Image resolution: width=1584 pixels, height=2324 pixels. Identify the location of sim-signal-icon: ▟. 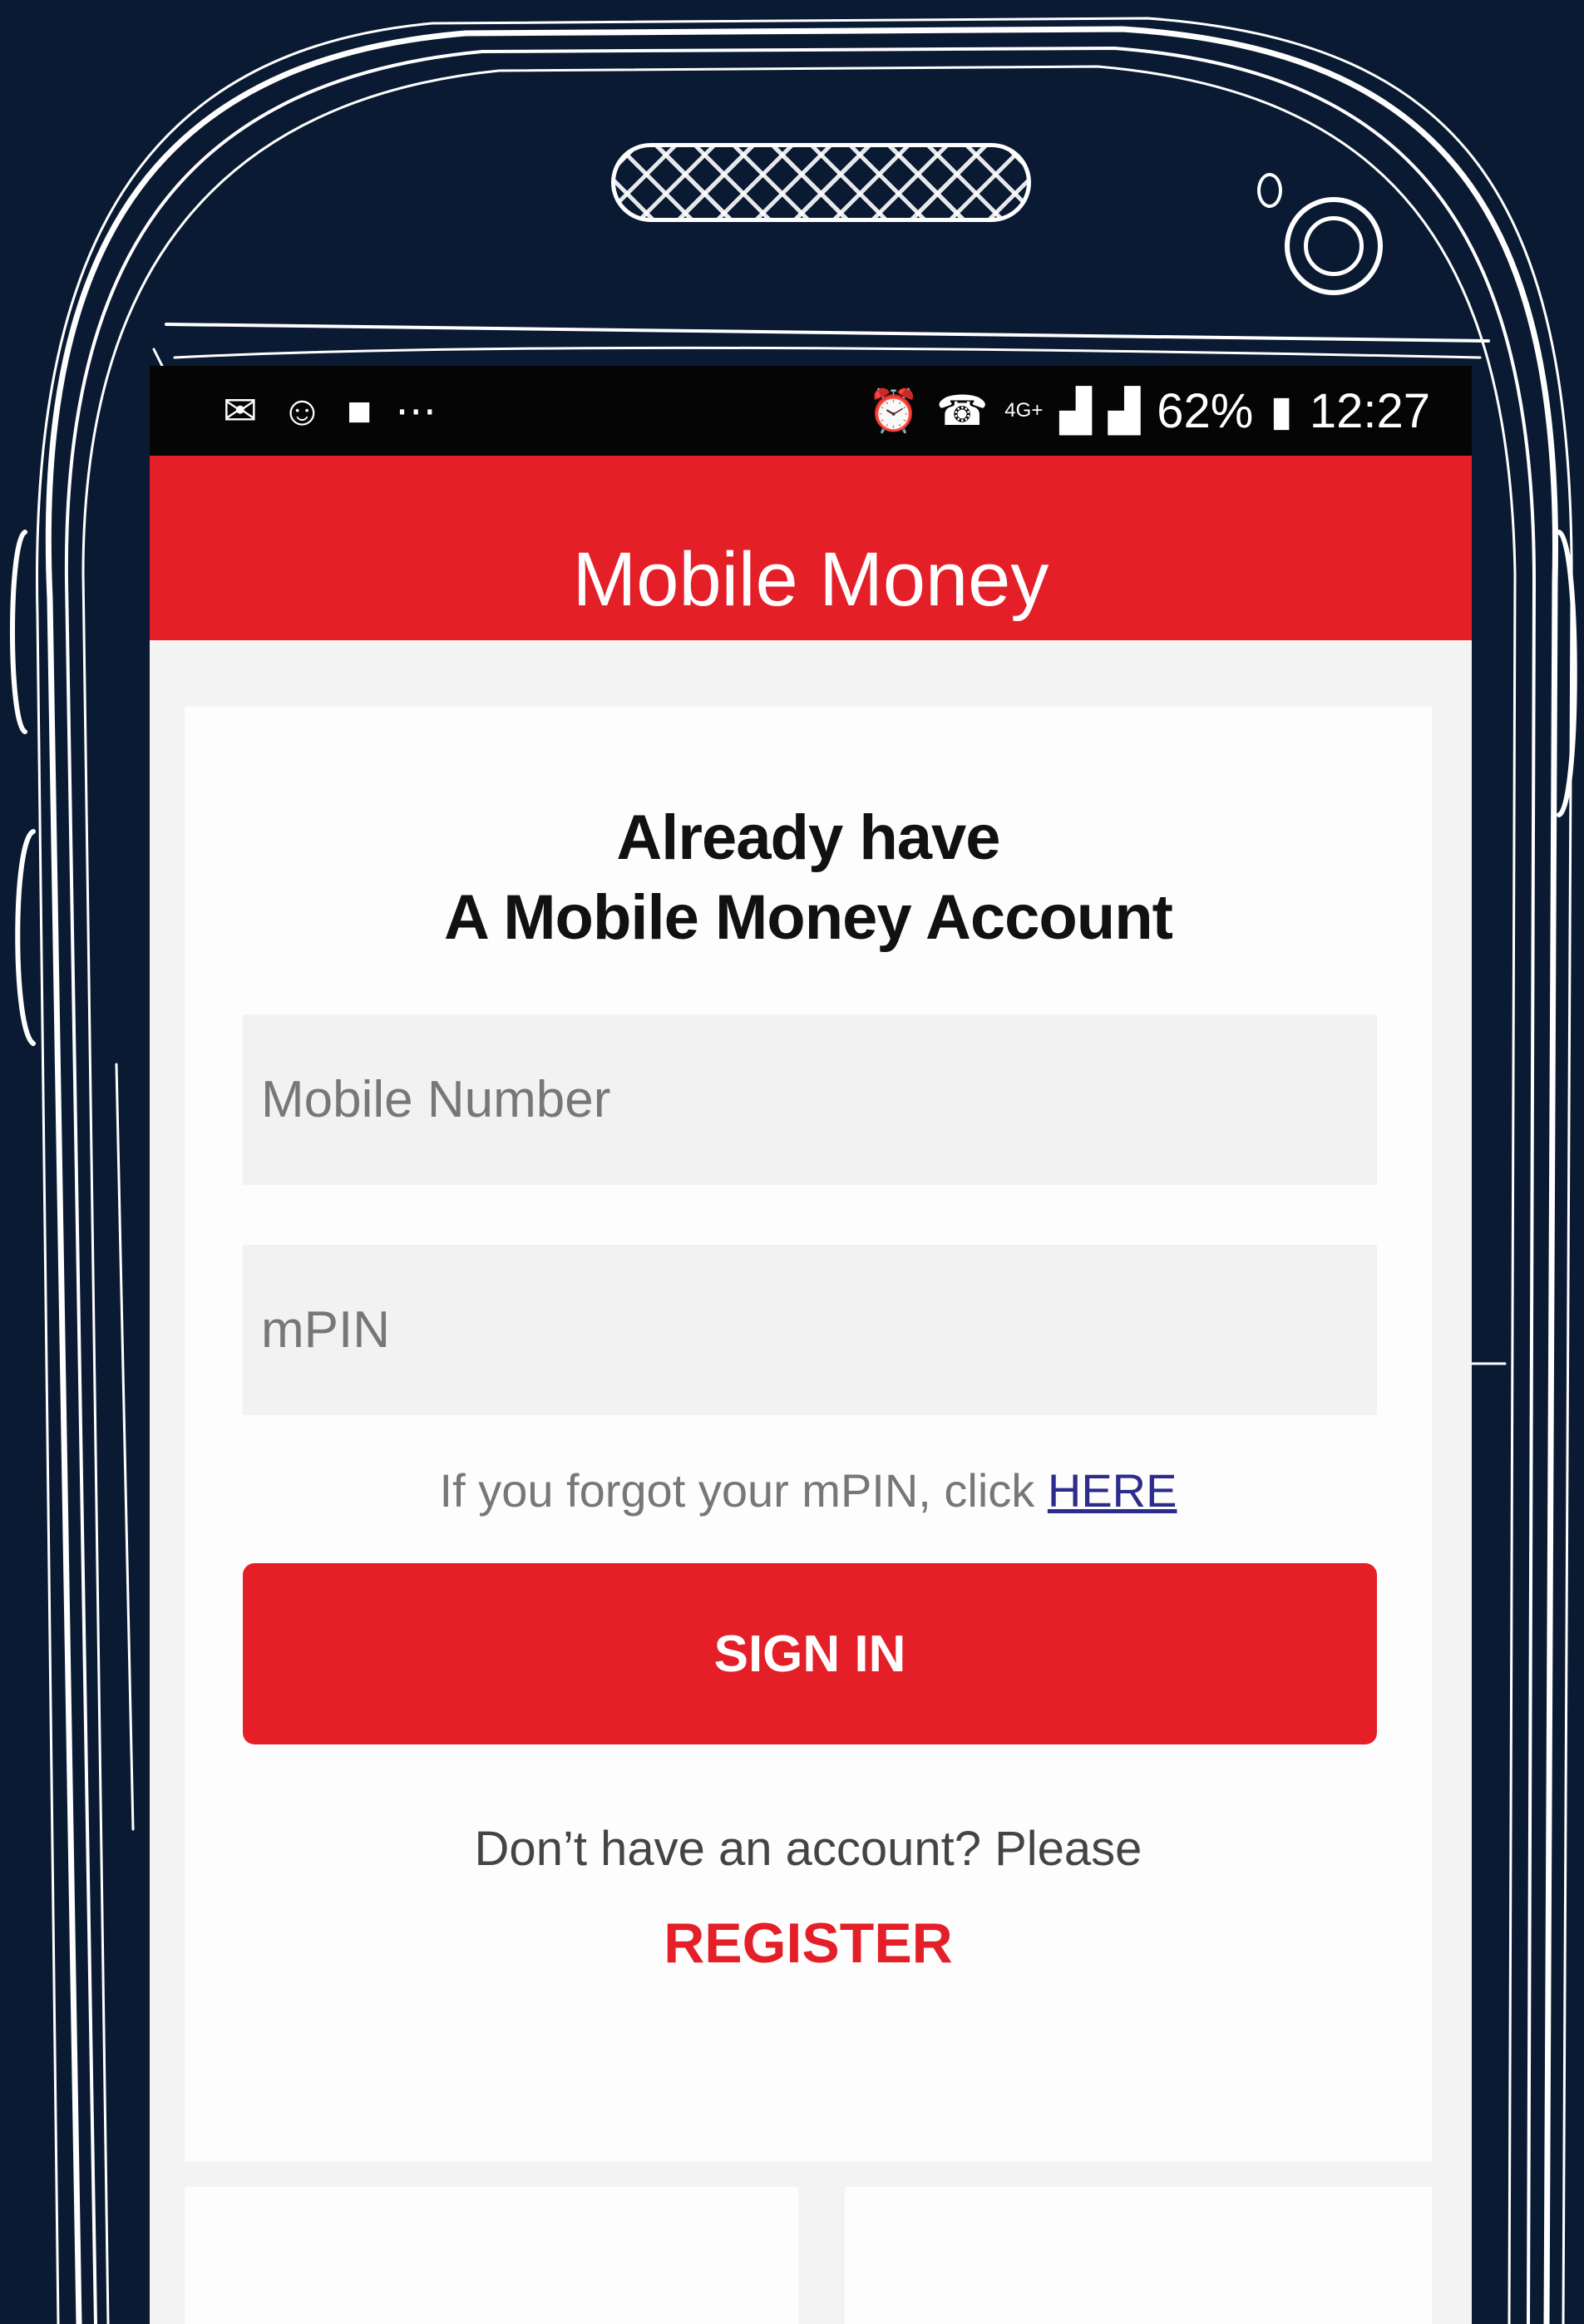
(1124, 410).